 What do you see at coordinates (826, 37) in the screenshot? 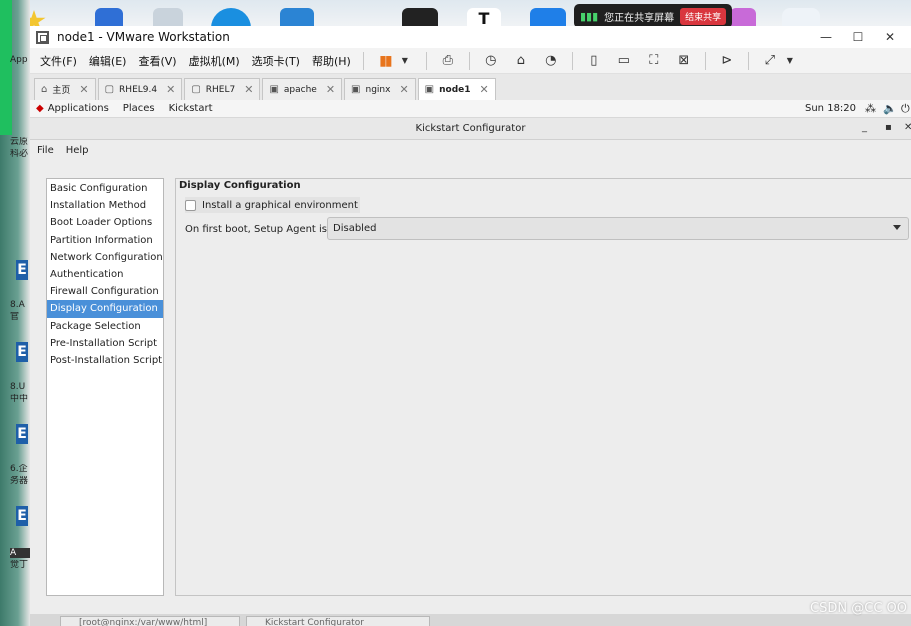
I see `minimize-button: —` at bounding box center [826, 37].